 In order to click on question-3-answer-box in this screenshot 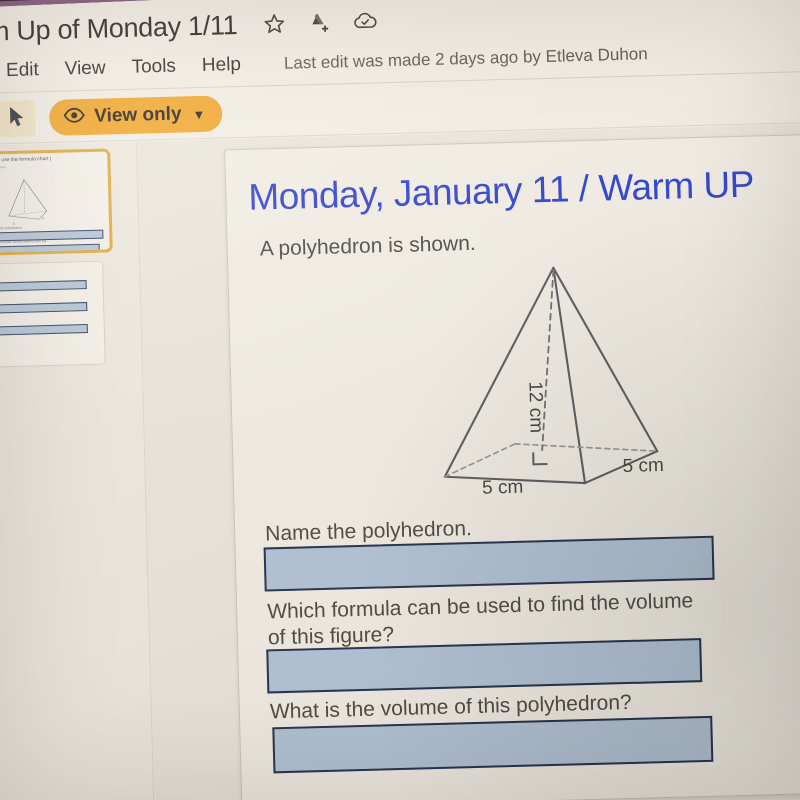, I will do `click(493, 744)`.